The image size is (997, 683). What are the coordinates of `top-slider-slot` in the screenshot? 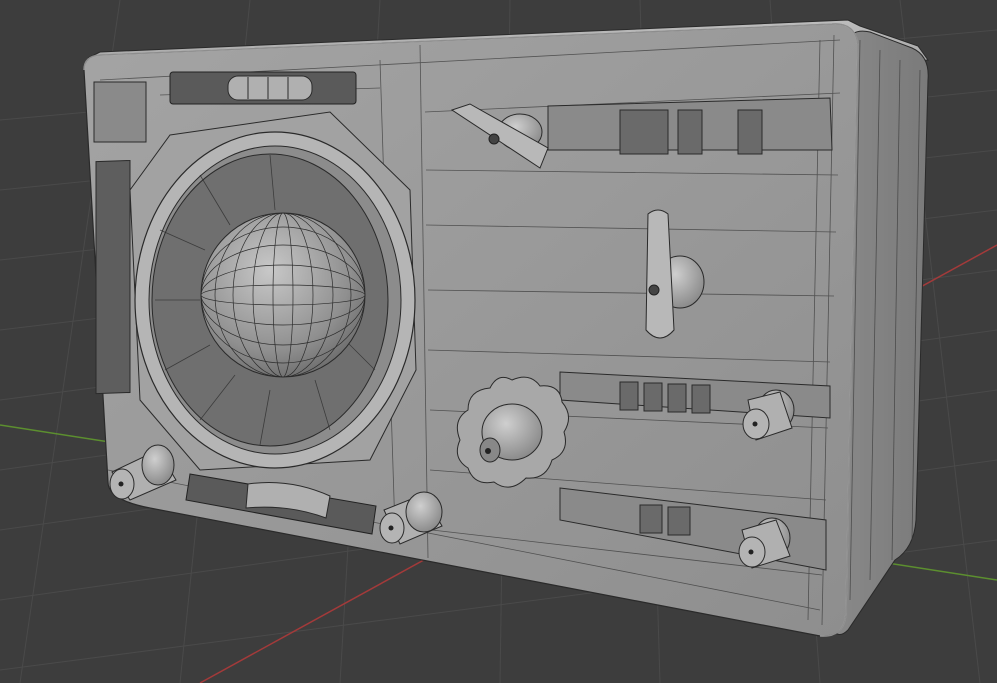 It's located at (263, 88).